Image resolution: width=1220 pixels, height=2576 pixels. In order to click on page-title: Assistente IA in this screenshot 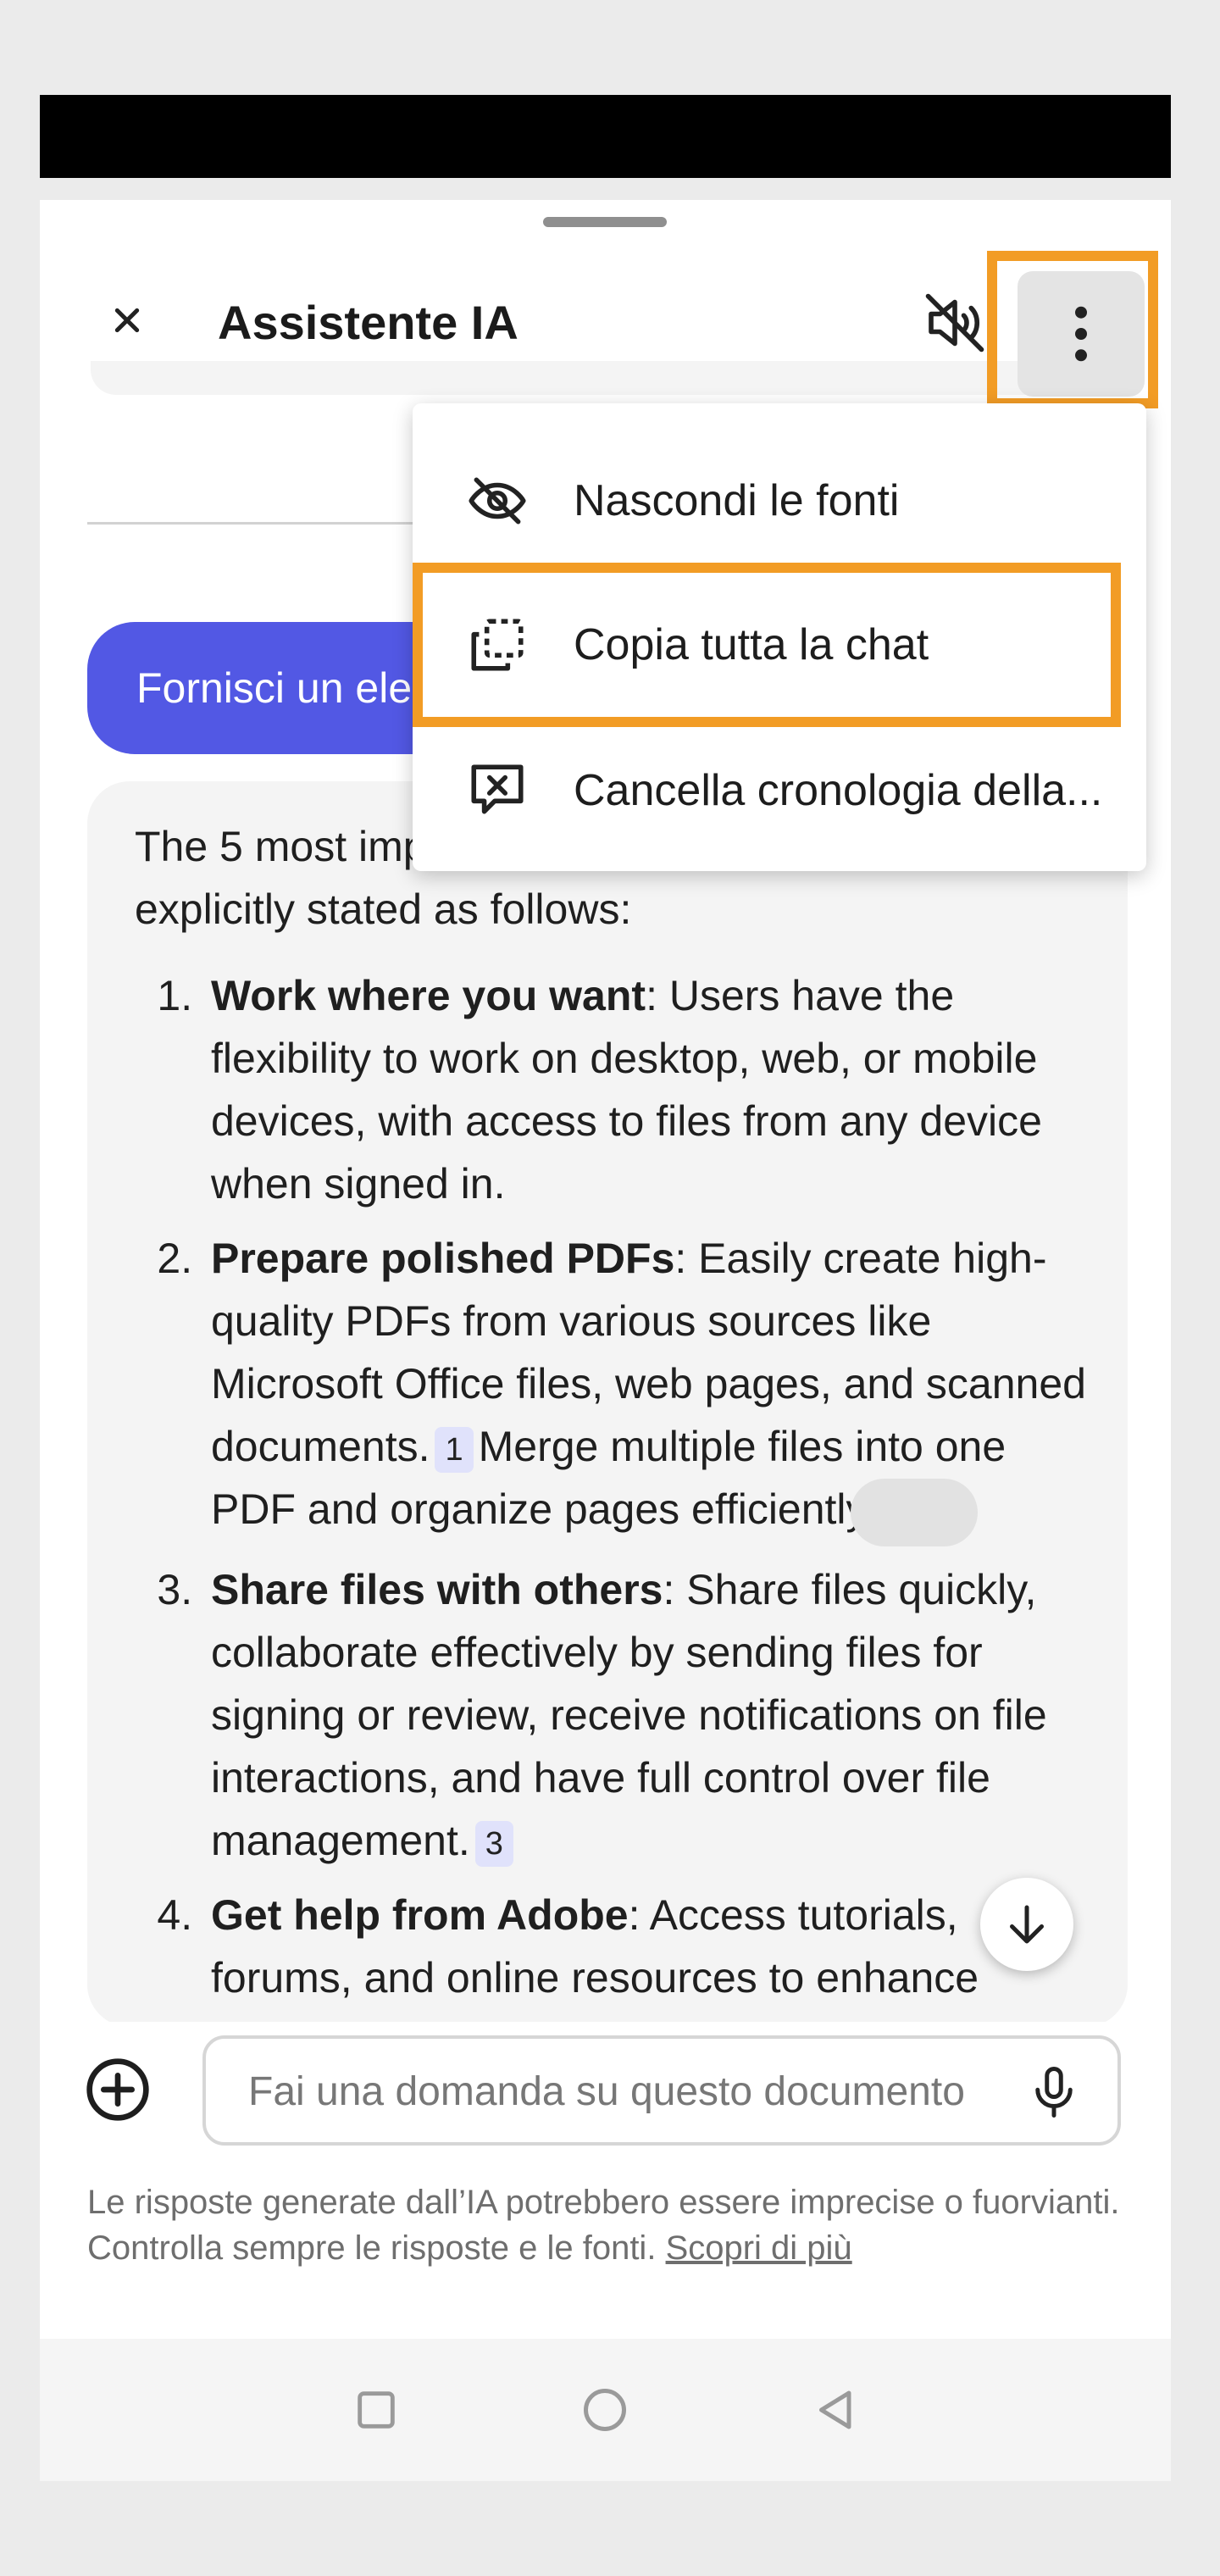, I will do `click(368, 322)`.